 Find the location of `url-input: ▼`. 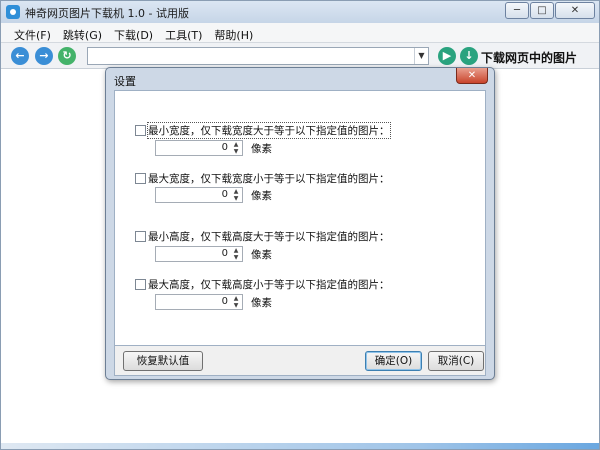

url-input: ▼ is located at coordinates (258, 56).